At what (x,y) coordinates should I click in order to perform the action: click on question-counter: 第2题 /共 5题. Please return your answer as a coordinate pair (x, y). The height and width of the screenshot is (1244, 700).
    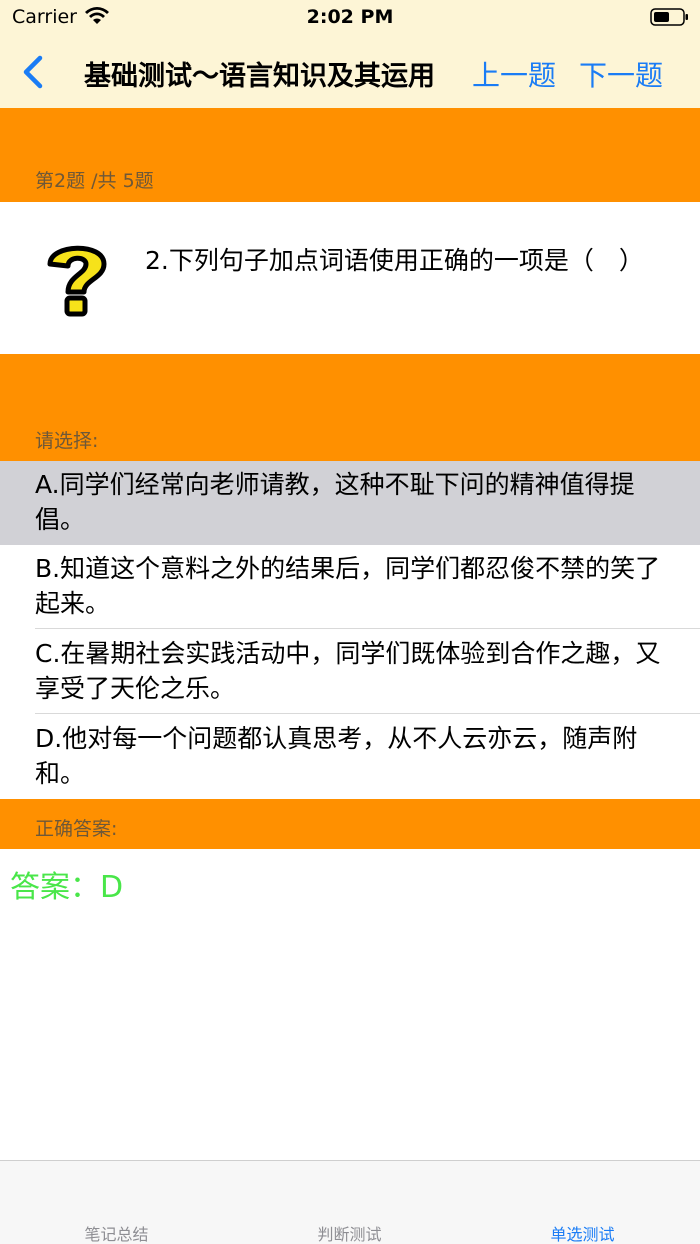
    Looking at the image, I should click on (94, 181).